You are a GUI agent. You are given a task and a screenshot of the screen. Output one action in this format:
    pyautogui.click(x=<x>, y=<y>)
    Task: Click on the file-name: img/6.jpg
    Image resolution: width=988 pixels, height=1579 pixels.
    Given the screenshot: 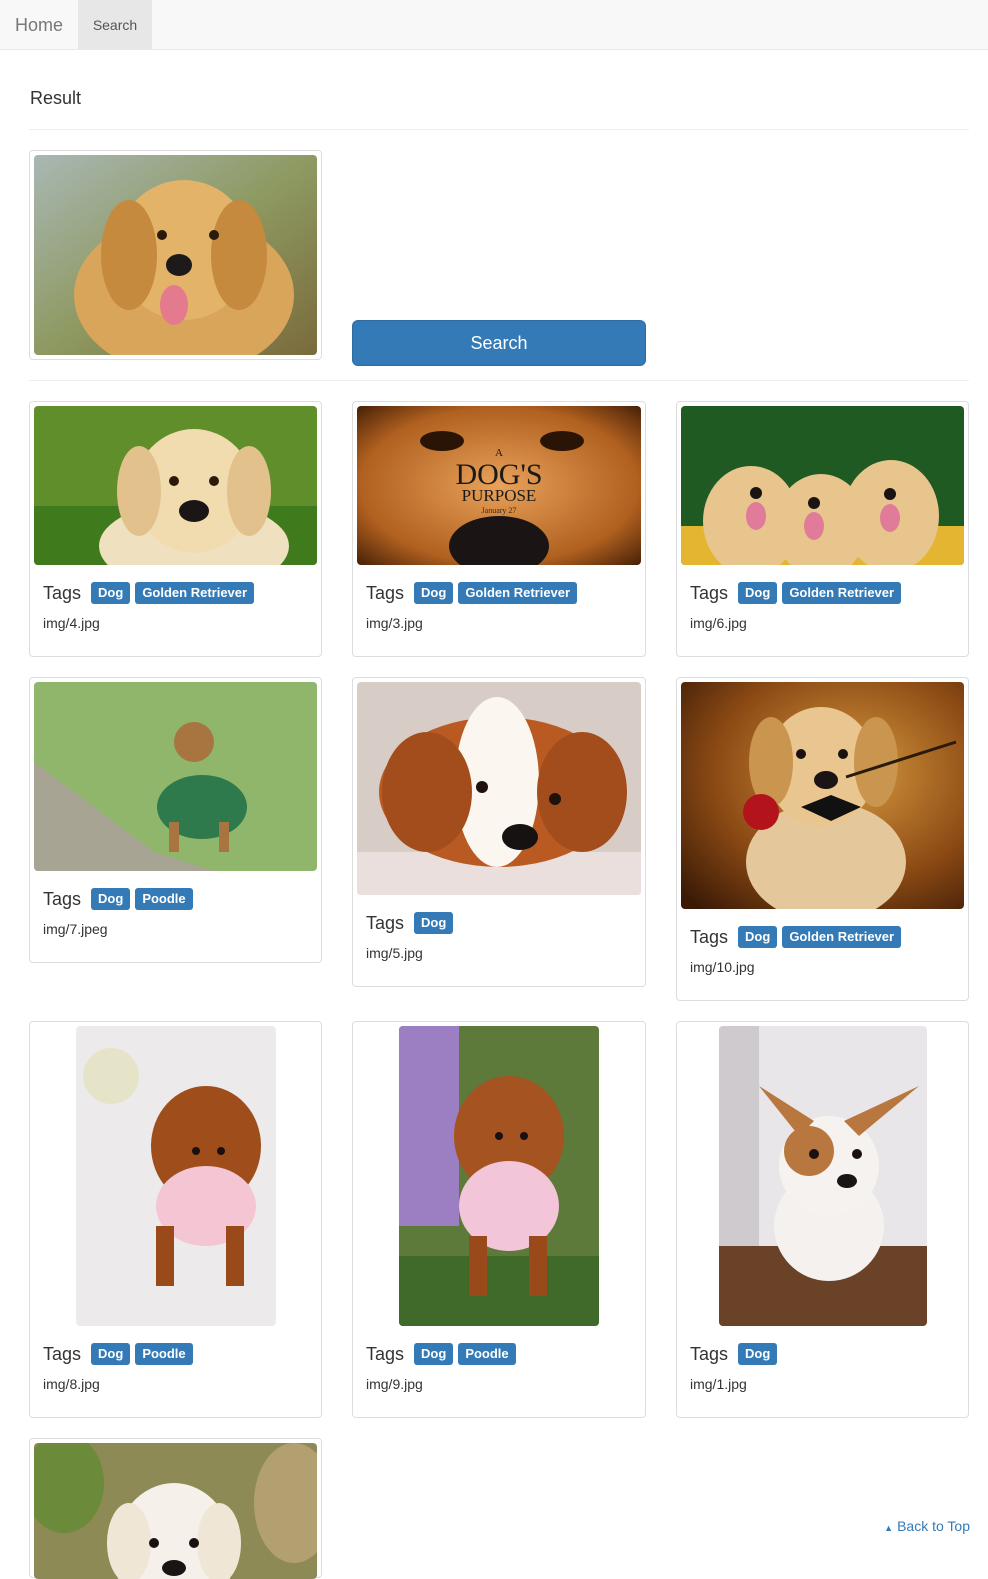 What is the action you would take?
    pyautogui.click(x=718, y=623)
    